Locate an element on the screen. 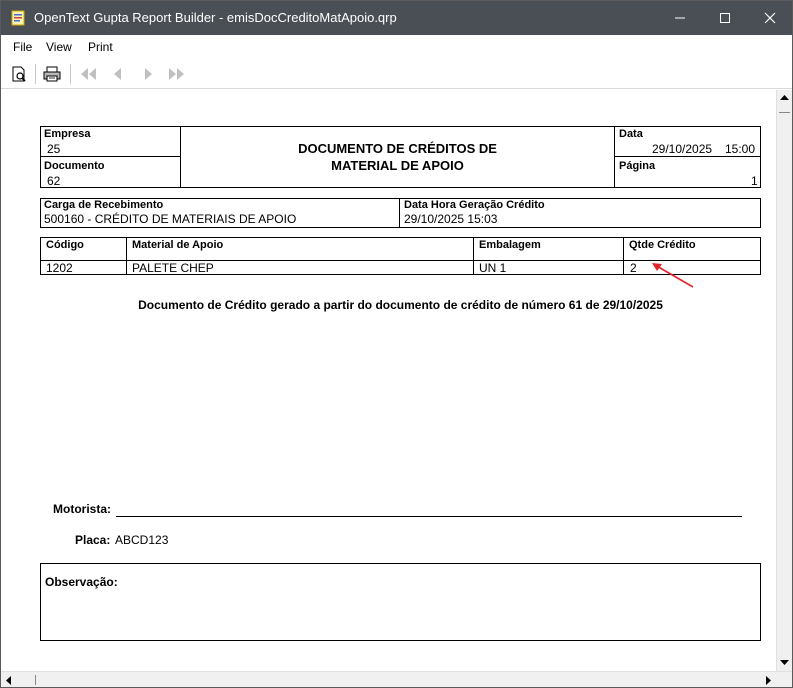 The image size is (793, 688). scroll-up-icon is located at coordinates (784, 97).